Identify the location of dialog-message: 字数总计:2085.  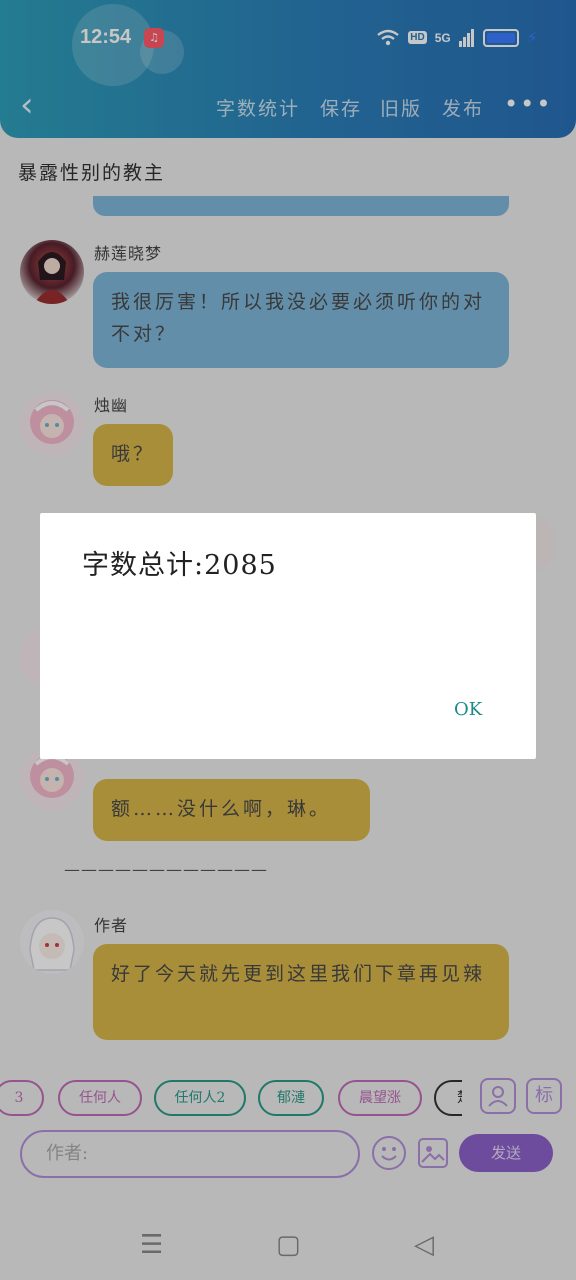
(179, 565).